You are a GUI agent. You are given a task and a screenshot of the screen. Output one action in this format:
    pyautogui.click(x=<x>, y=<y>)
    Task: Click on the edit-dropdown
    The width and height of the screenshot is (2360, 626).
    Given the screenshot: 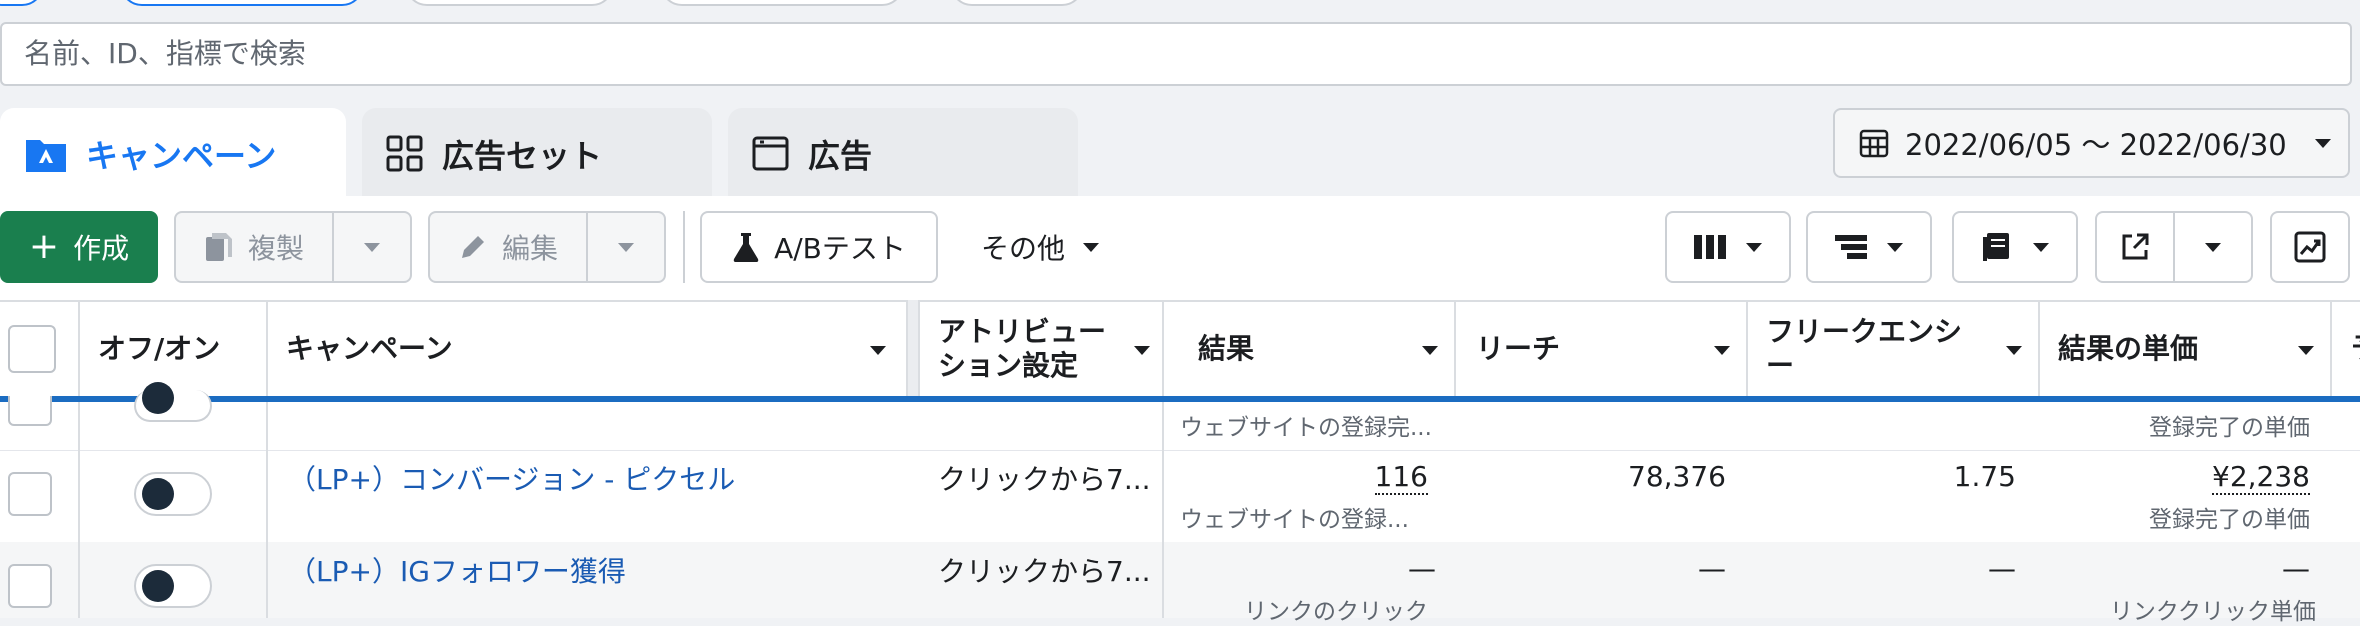 What is the action you would take?
    pyautogui.click(x=626, y=247)
    